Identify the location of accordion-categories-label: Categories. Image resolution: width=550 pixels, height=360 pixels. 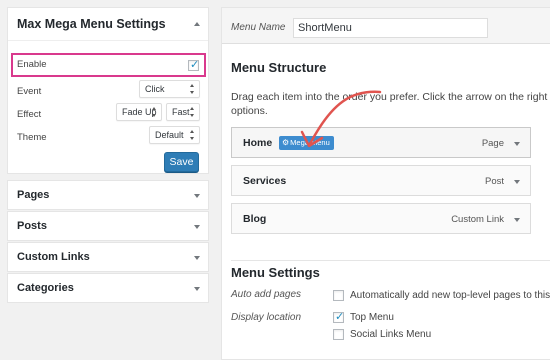
(45, 288).